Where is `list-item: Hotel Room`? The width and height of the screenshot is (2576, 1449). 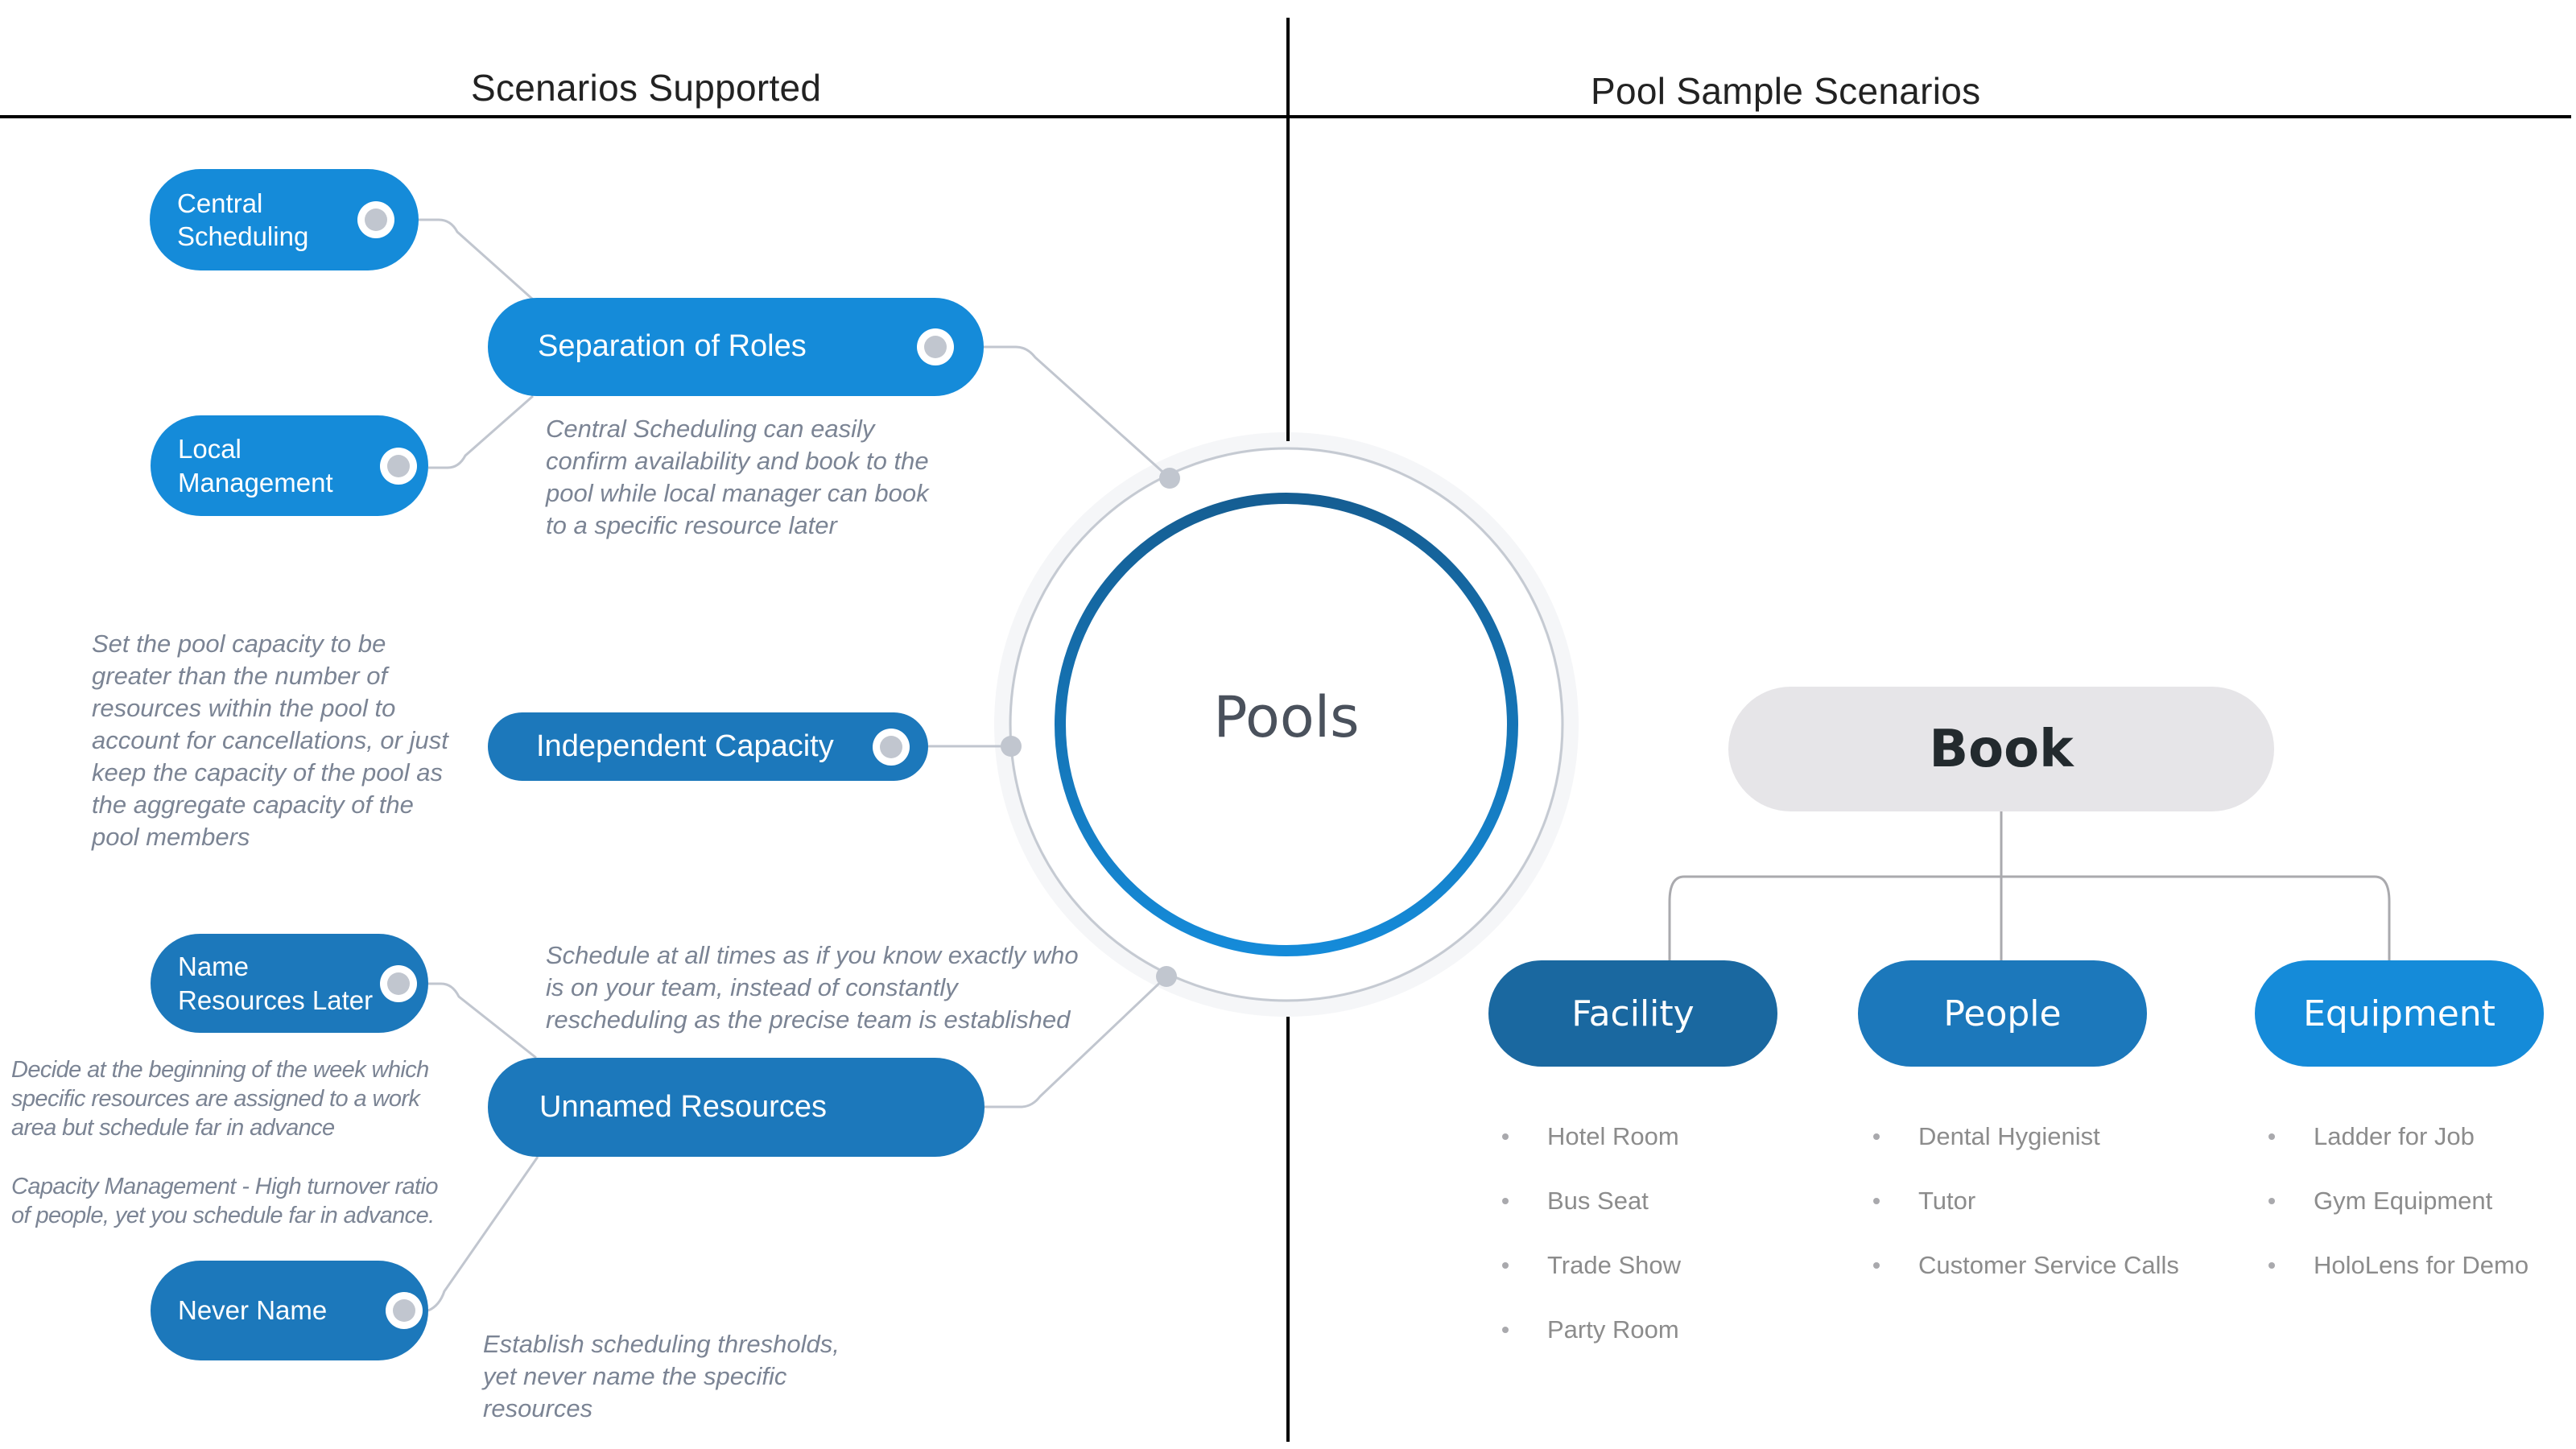
list-item: Hotel Room is located at coordinates (1591, 1151).